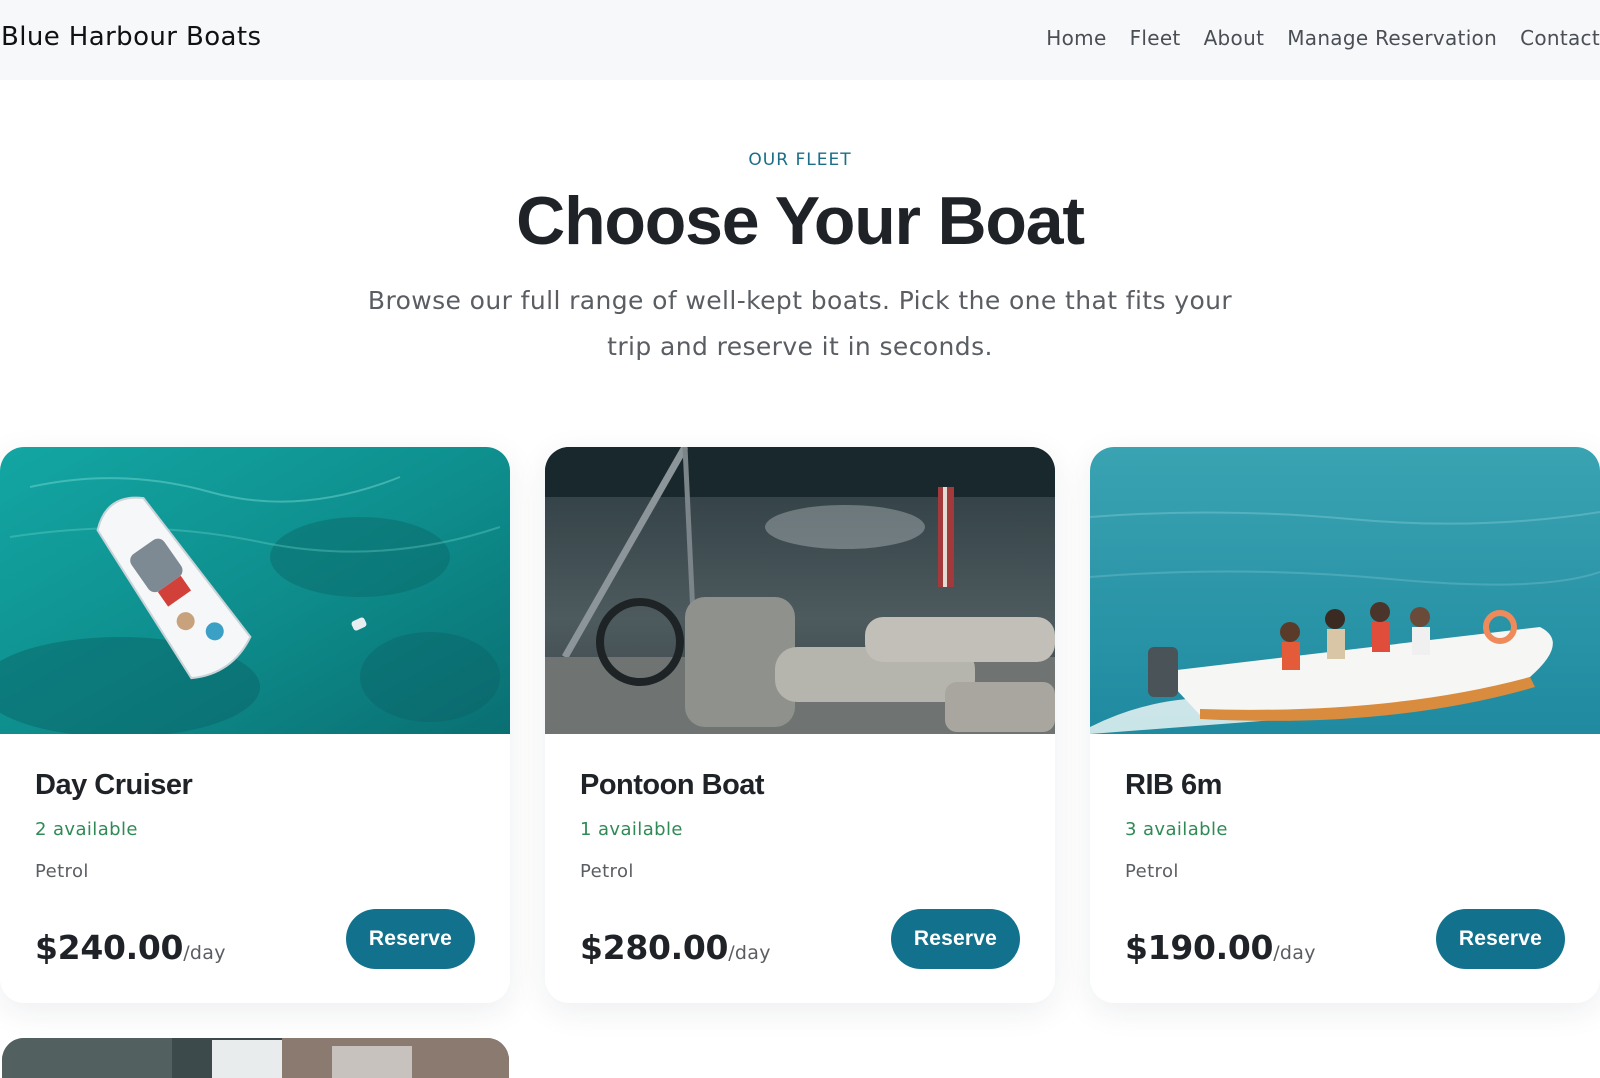 Image resolution: width=1600 pixels, height=1078 pixels. I want to click on availability-count: 2 available, so click(86, 829).